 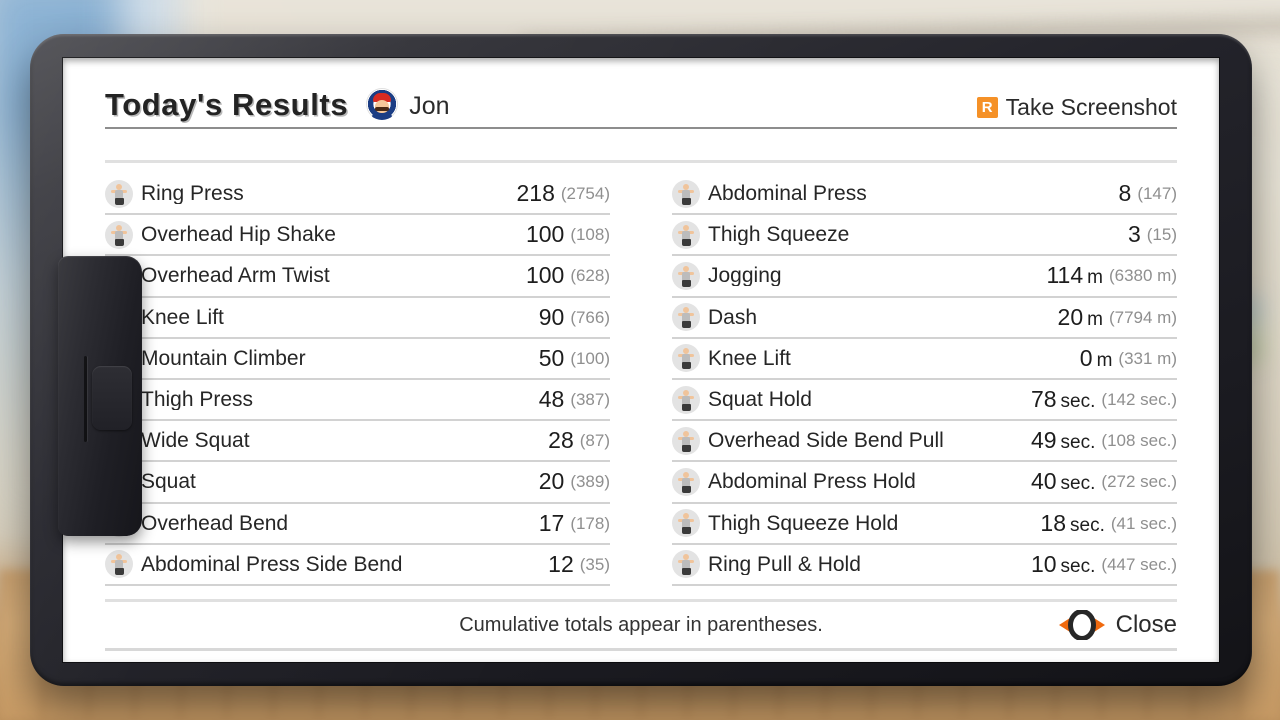 I want to click on exercise-value-number: 10, so click(x=1043, y=563).